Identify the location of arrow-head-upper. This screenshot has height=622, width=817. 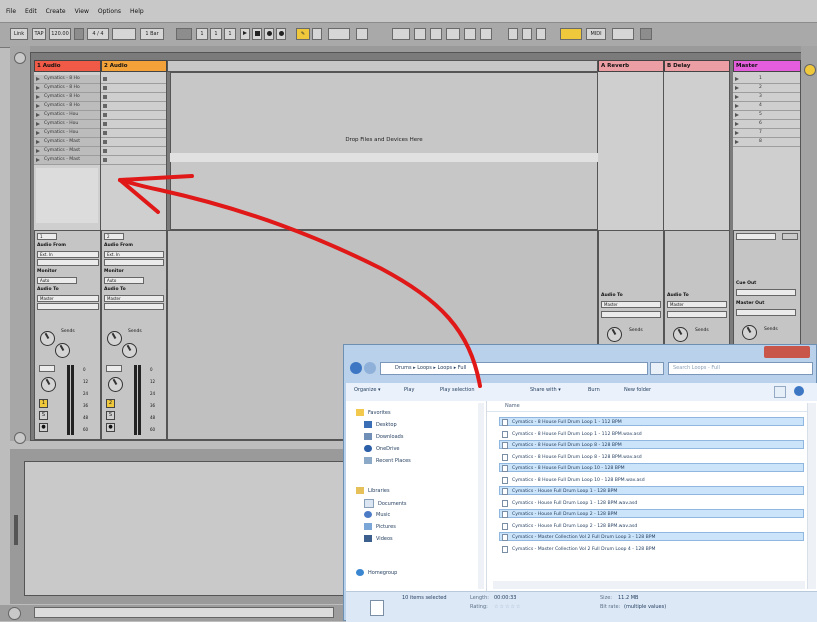
(156, 178).